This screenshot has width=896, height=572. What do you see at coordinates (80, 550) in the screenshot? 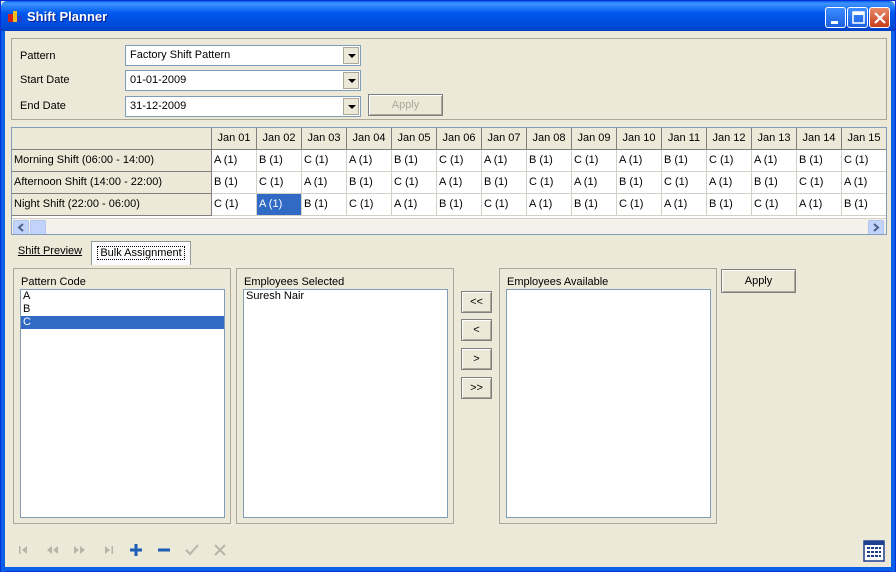
I see `next-page-icon` at bounding box center [80, 550].